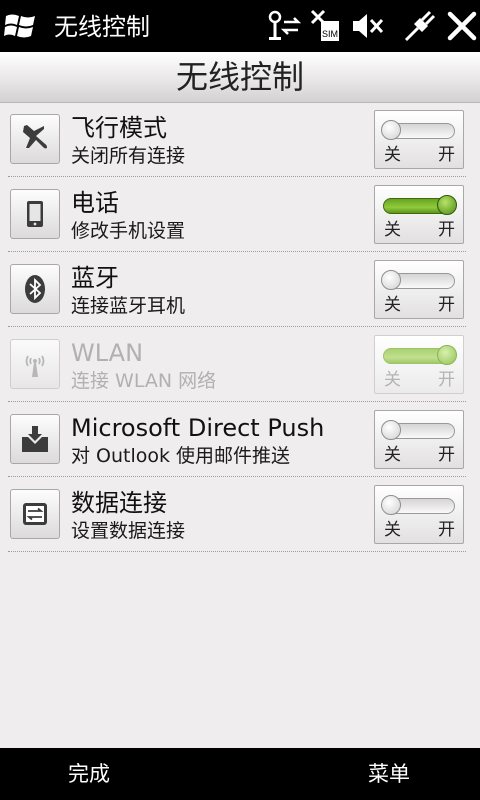 The image size is (480, 800). What do you see at coordinates (240, 214) in the screenshot?
I see `setting-row: 电话 修改手机设置关开` at bounding box center [240, 214].